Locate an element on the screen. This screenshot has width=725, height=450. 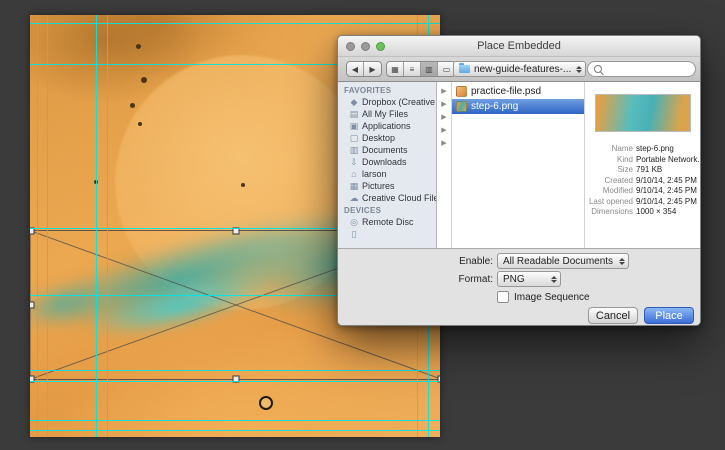
sidebar-item-label: Remote Disc is located at coordinates (388, 222).